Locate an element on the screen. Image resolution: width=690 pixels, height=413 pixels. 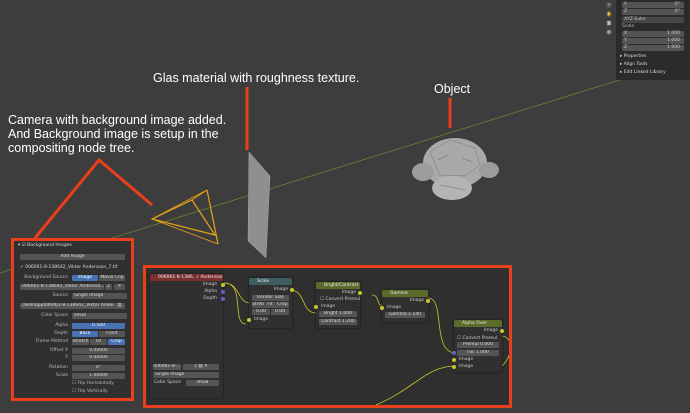
rotation-mode-select: XYZ Euler is located at coordinates (653, 20).